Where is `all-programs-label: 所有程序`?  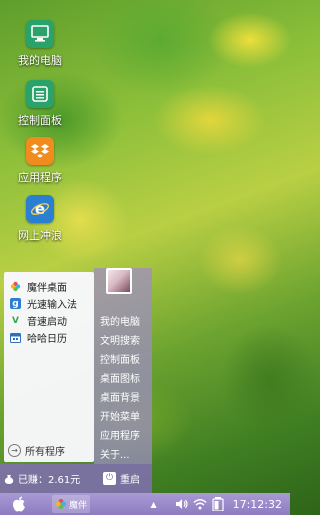
all-programs-label: 所有程序 is located at coordinates (45, 452).